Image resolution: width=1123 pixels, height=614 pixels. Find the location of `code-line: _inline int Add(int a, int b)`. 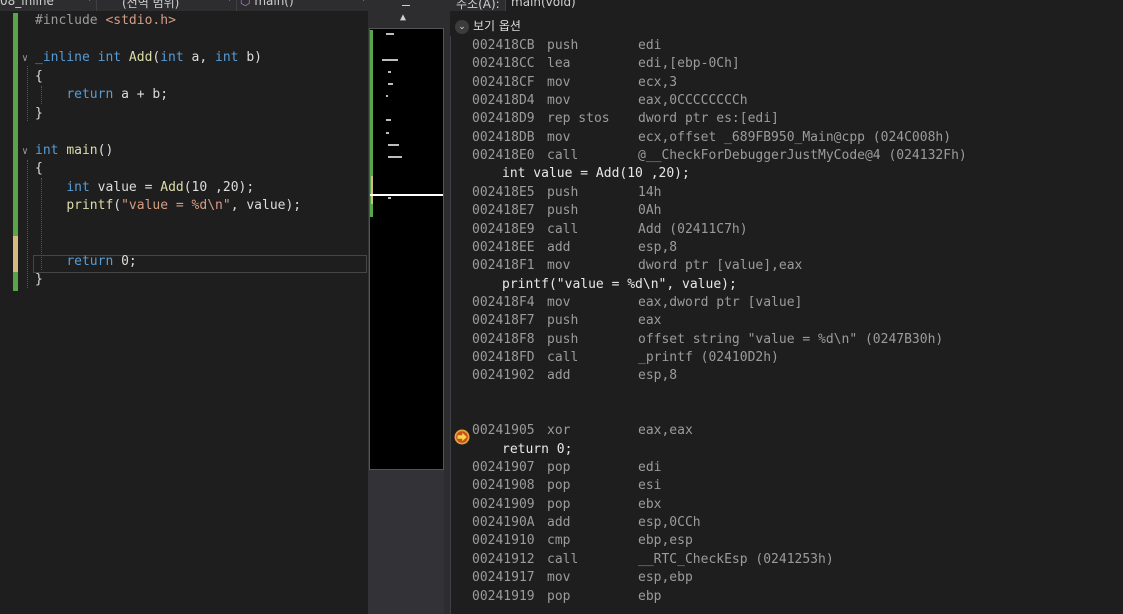

code-line: _inline int Add(int a, int b) is located at coordinates (148, 58).